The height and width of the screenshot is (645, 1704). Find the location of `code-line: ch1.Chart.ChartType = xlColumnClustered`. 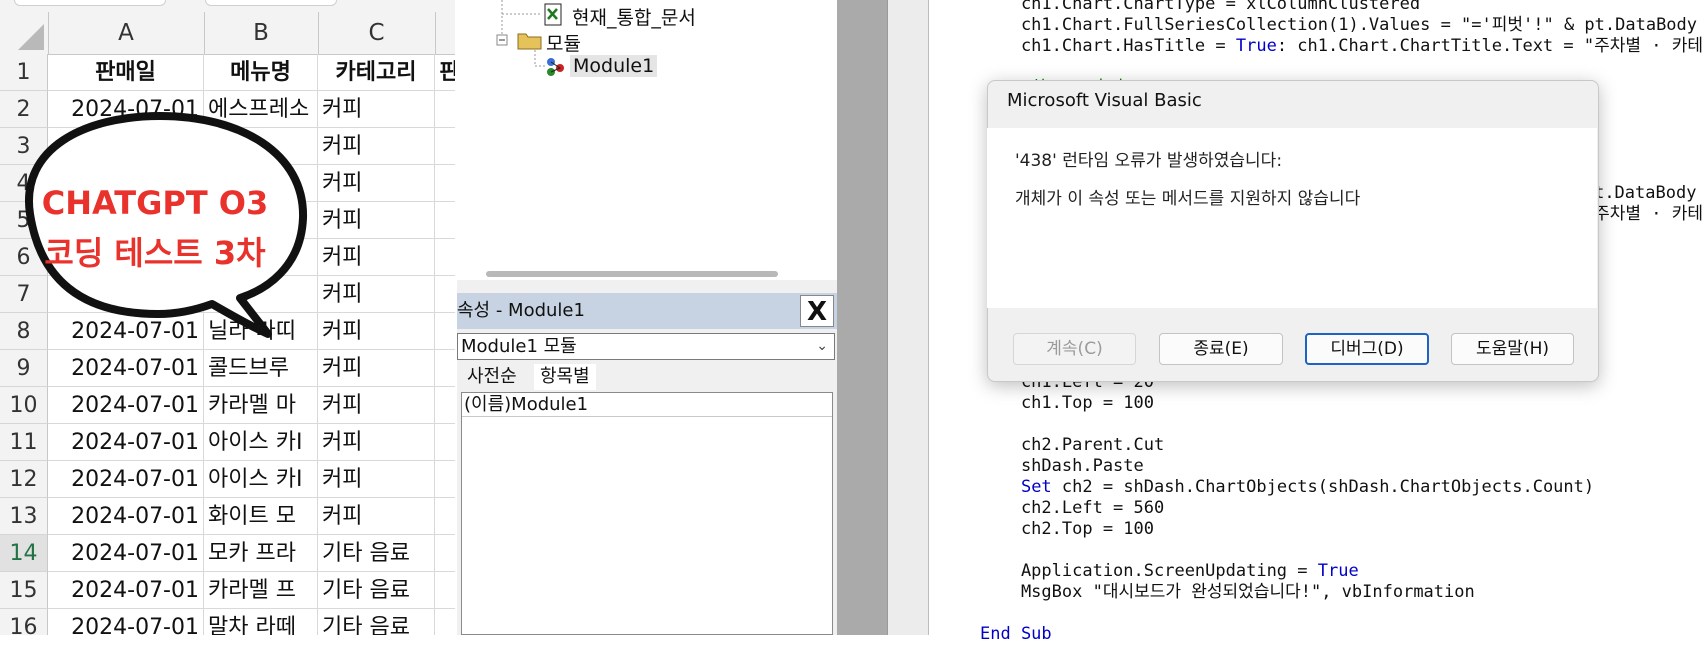

code-line: ch1.Chart.ChartType = xlColumnClustered is located at coordinates (1200, 7).